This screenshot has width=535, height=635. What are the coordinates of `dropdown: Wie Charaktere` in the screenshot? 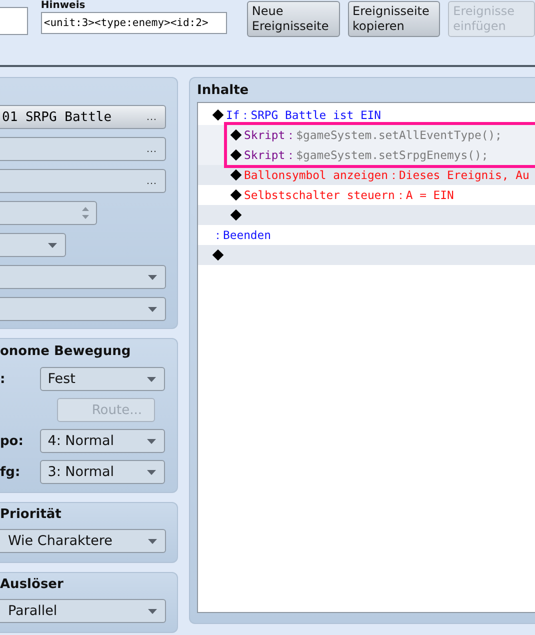 It's located at (83, 541).